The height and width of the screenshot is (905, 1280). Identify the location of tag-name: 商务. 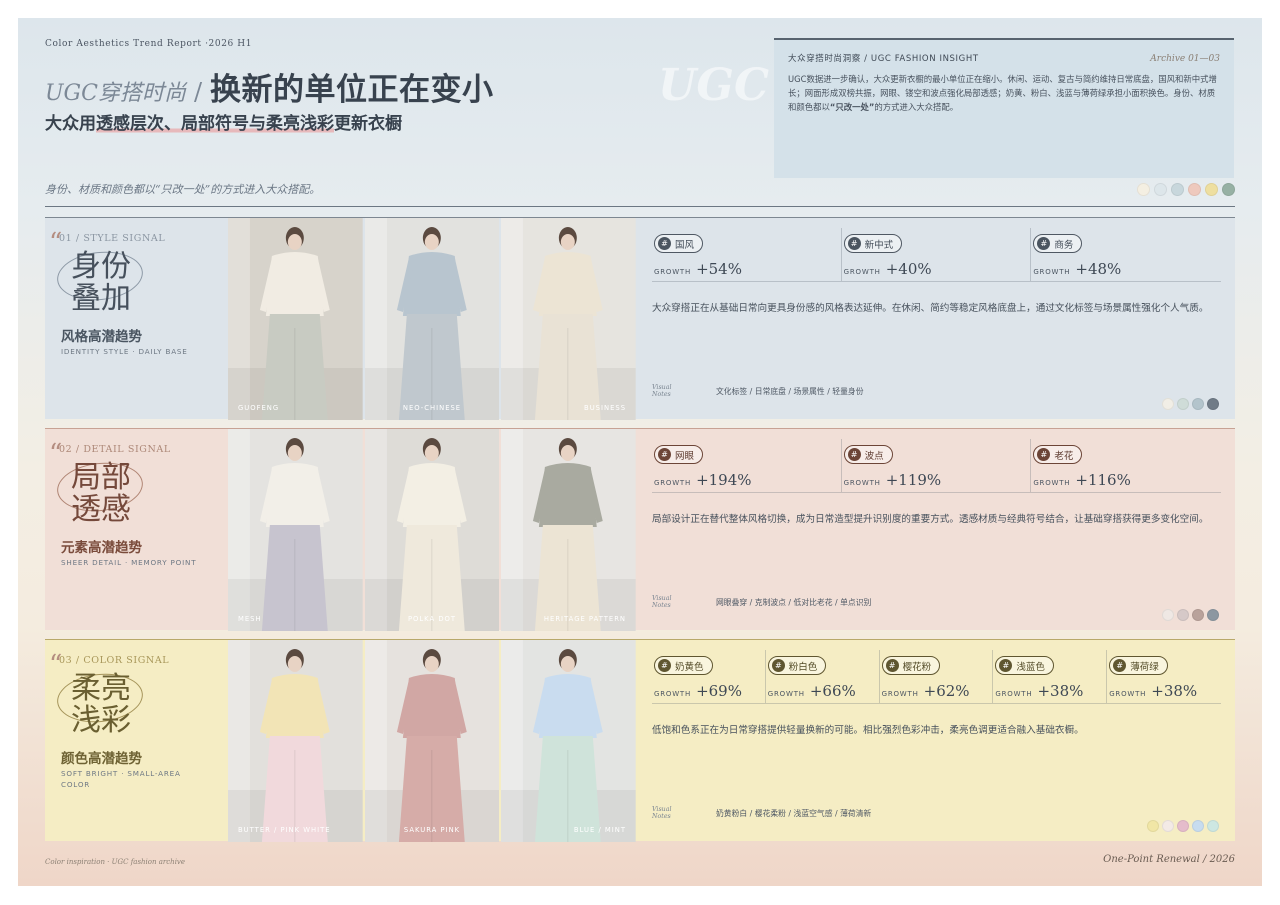
(1064, 245).